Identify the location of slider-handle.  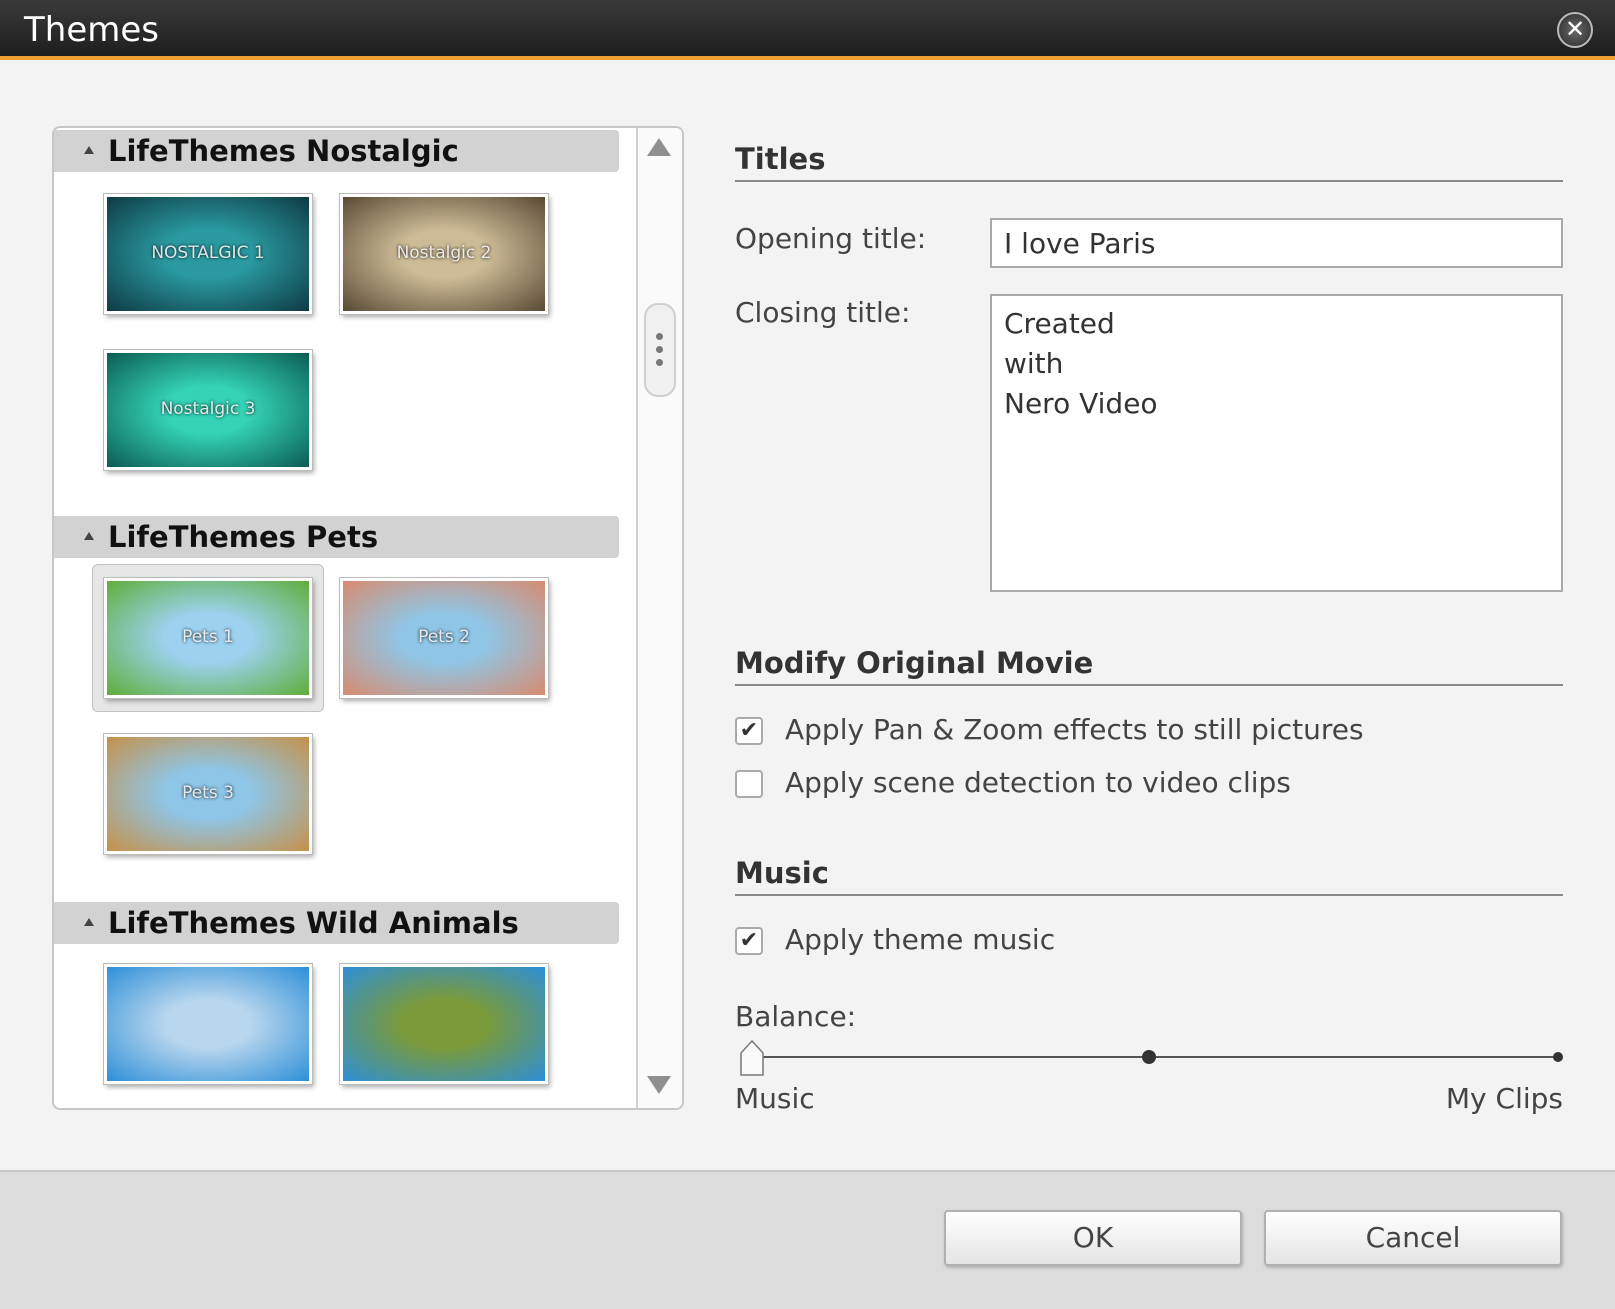
(752, 1058).